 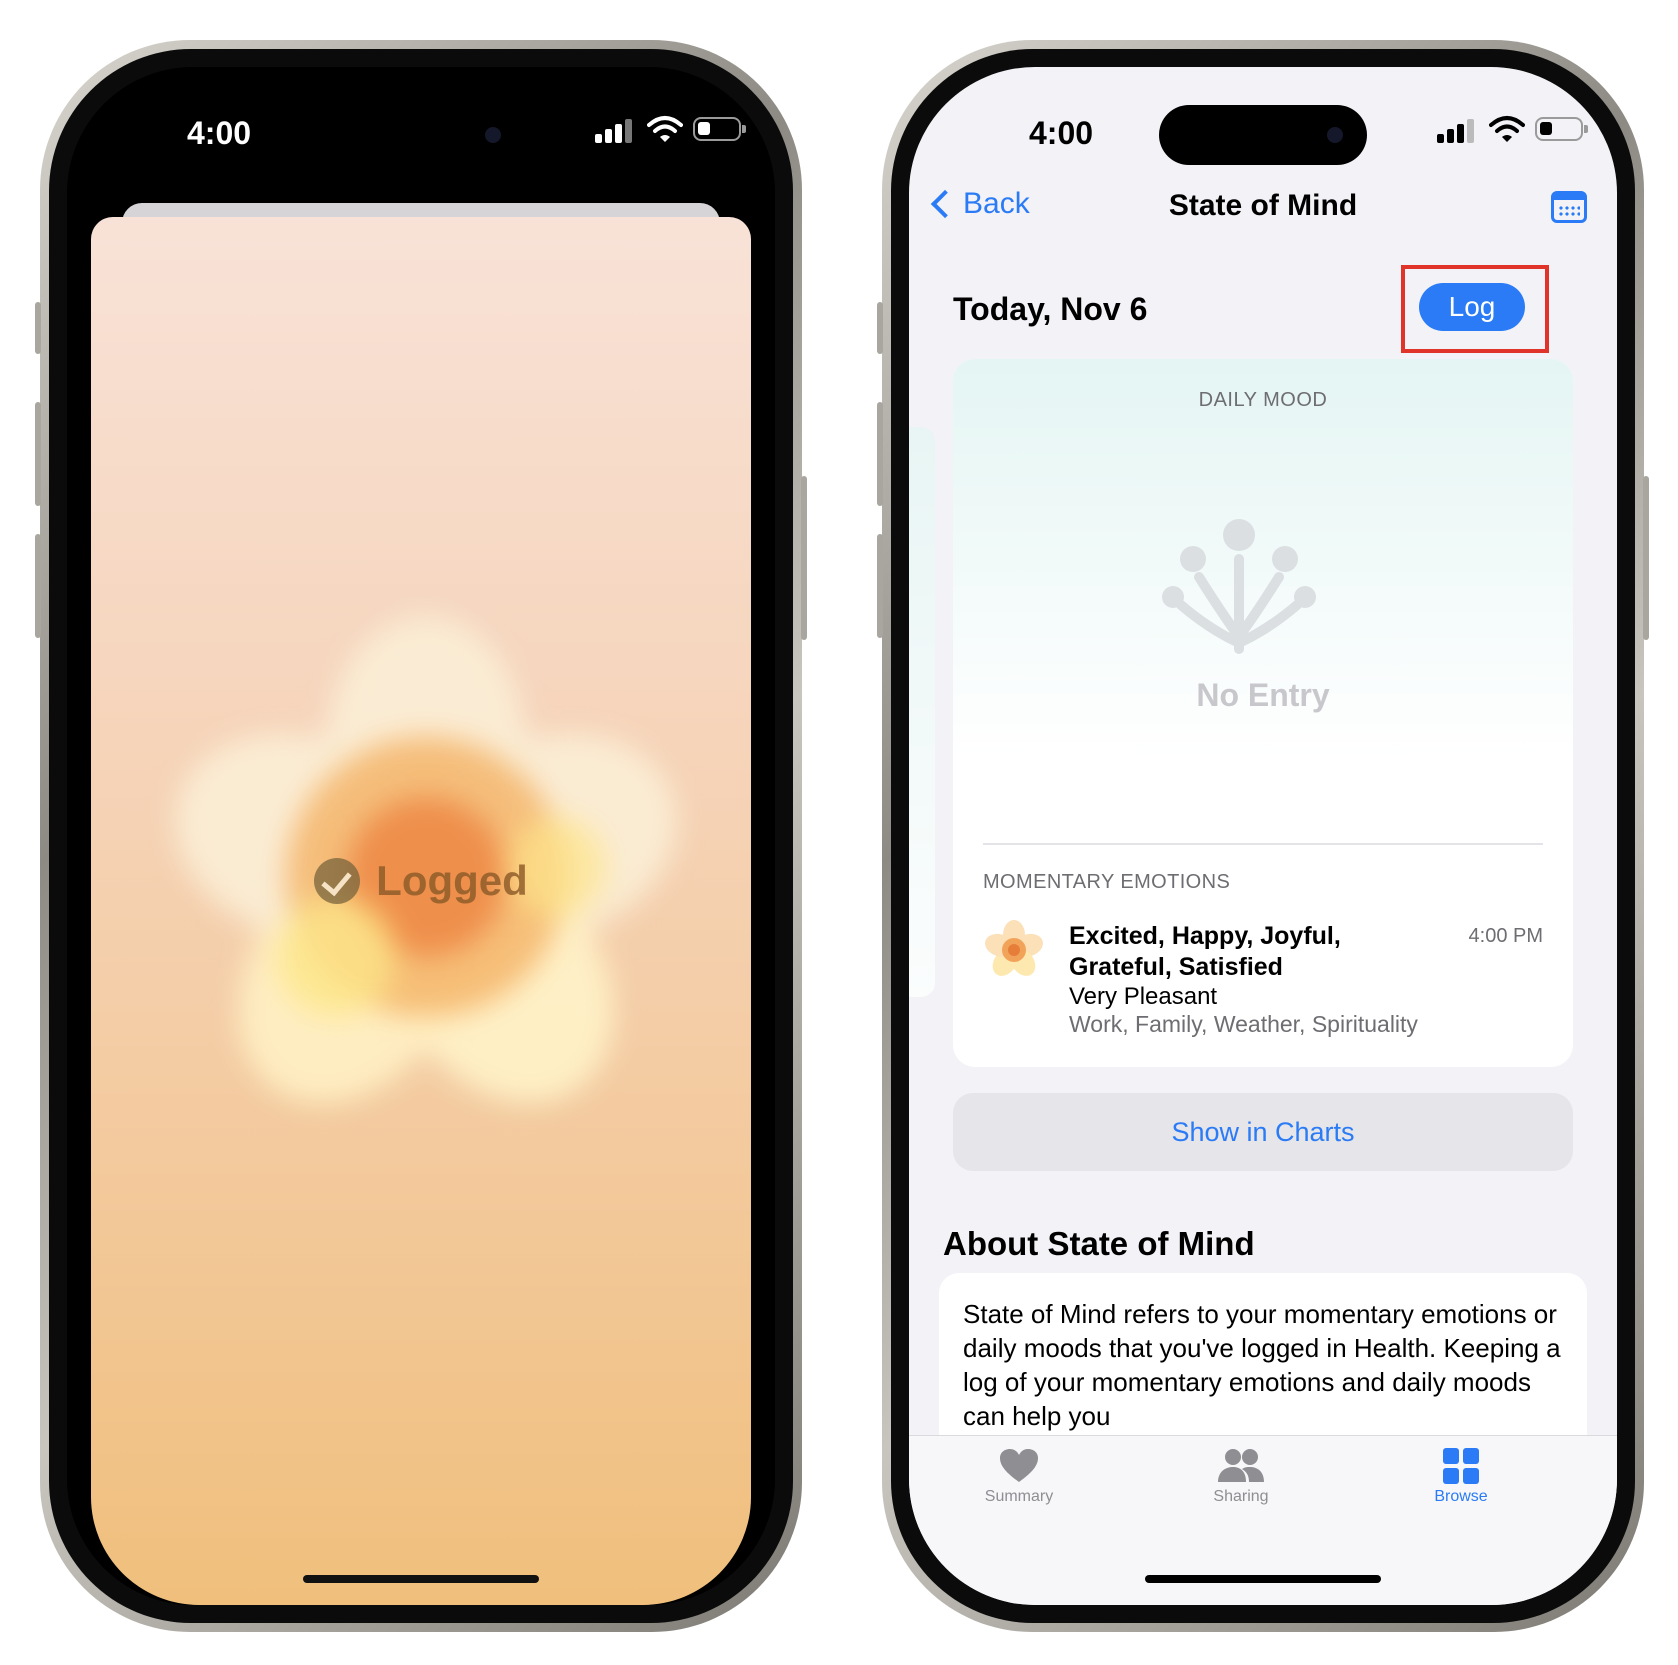 I want to click on tab-summary: Summary, so click(x=1019, y=1477).